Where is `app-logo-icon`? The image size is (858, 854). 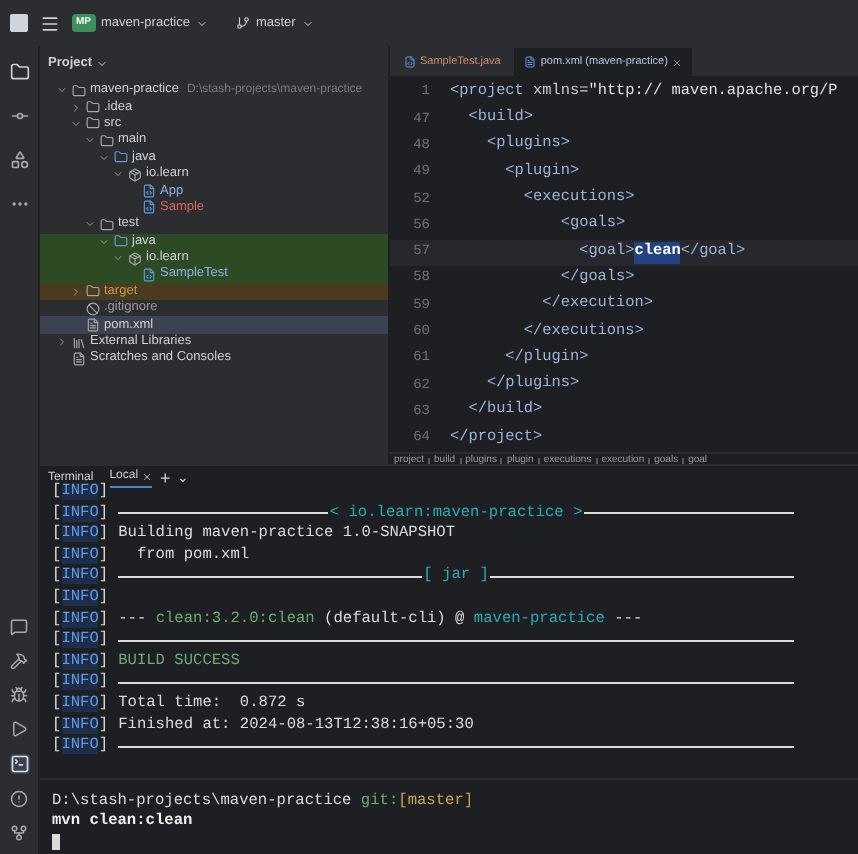
app-logo-icon is located at coordinates (19, 23).